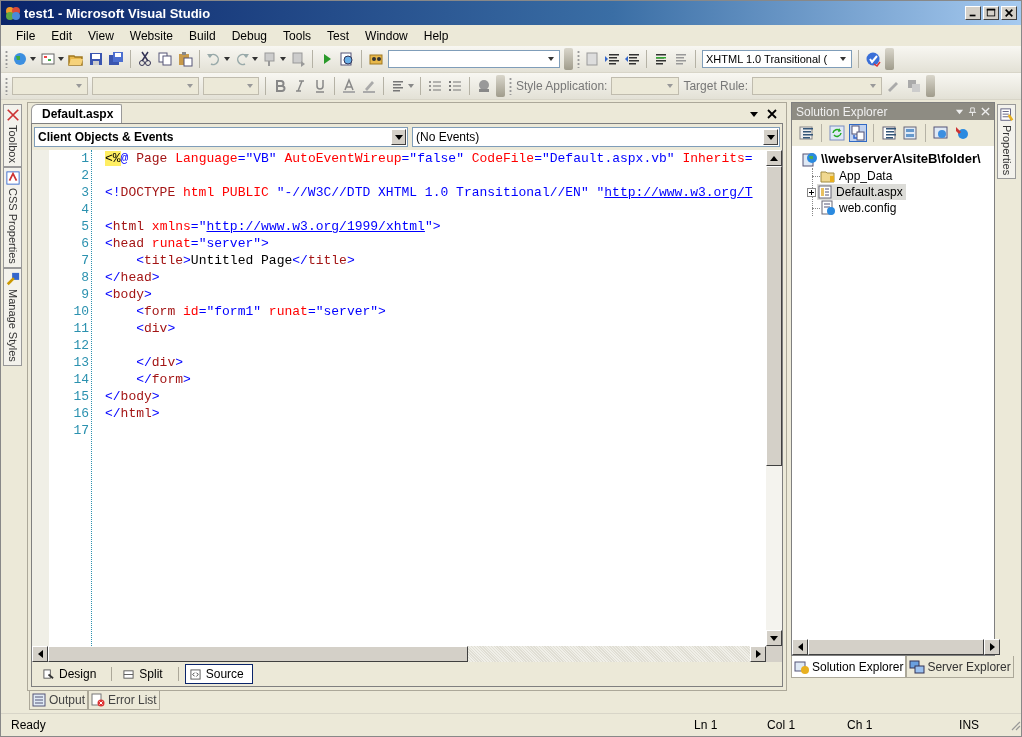 Image resolution: width=1022 pixels, height=737 pixels. Describe the element at coordinates (972, 111) in the screenshot. I see `pin-icon` at that location.